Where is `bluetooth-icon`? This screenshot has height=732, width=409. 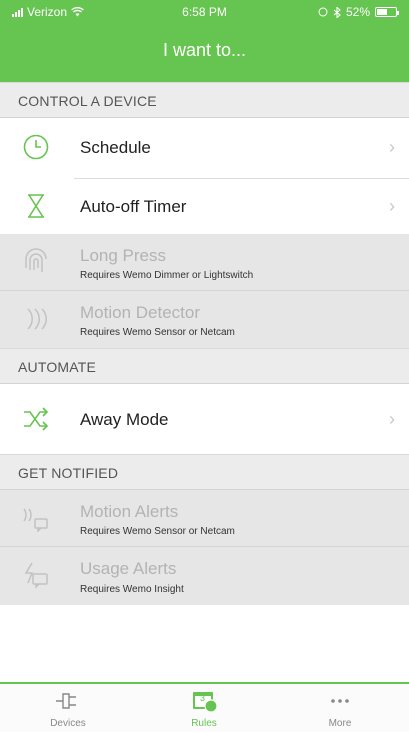 bluetooth-icon is located at coordinates (337, 12).